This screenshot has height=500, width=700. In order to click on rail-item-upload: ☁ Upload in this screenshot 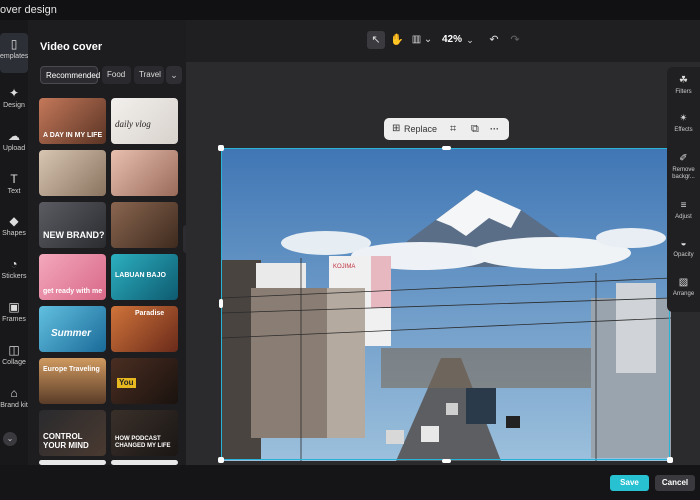, I will do `click(14, 145)`.